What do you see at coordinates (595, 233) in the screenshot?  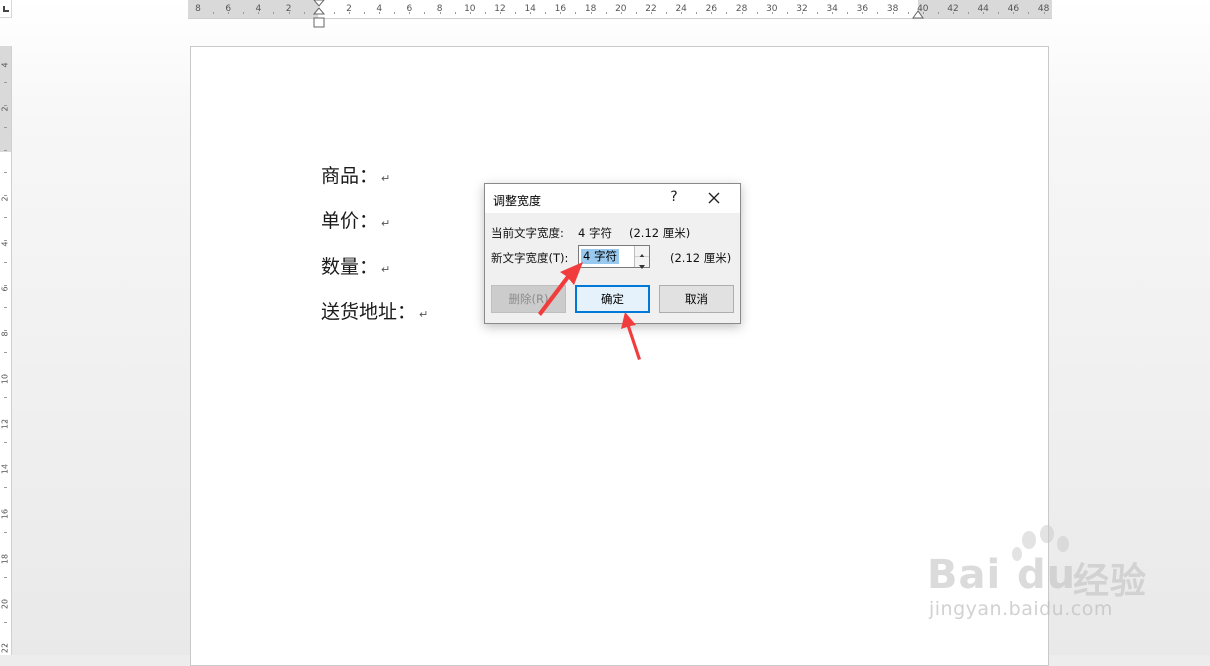 I see `current-width-value: 4 字符` at bounding box center [595, 233].